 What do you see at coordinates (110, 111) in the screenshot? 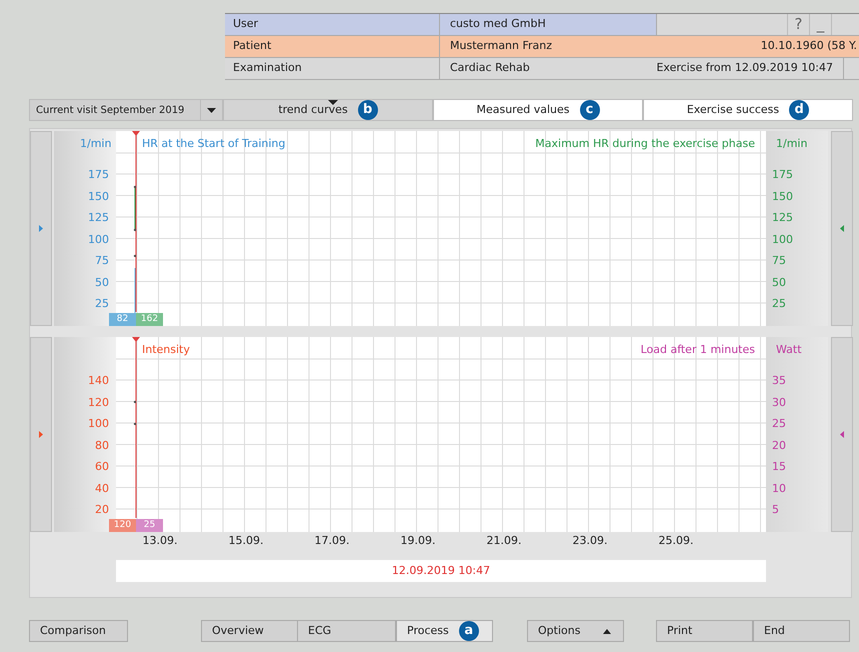
I see `dropdown-value: Current visit September 2019` at bounding box center [110, 111].